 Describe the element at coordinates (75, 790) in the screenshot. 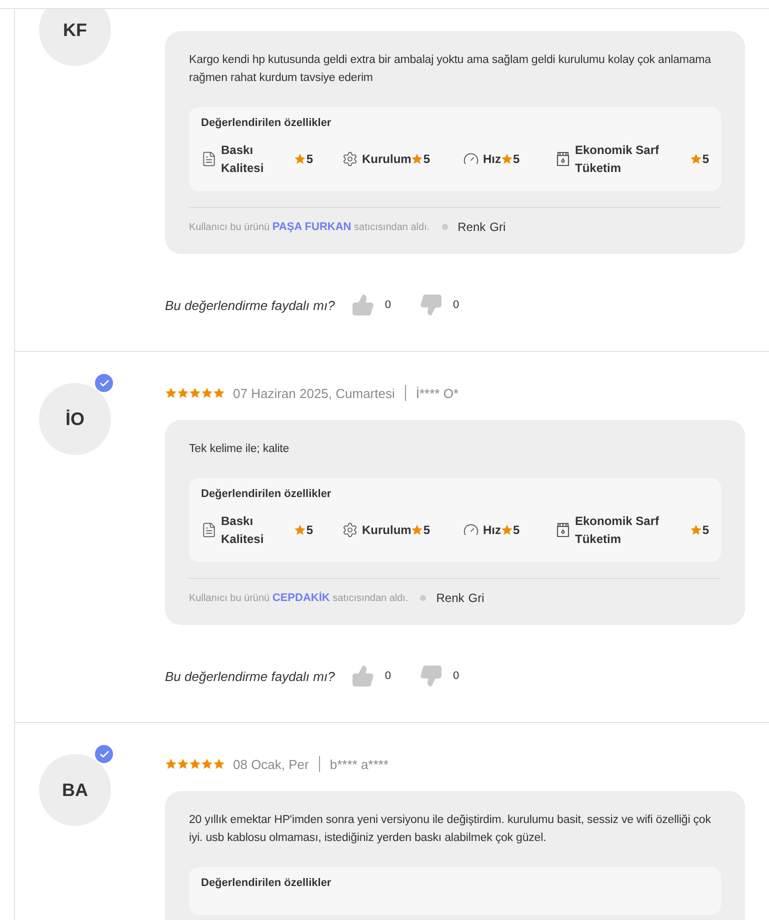

I see `avatar: BA` at that location.